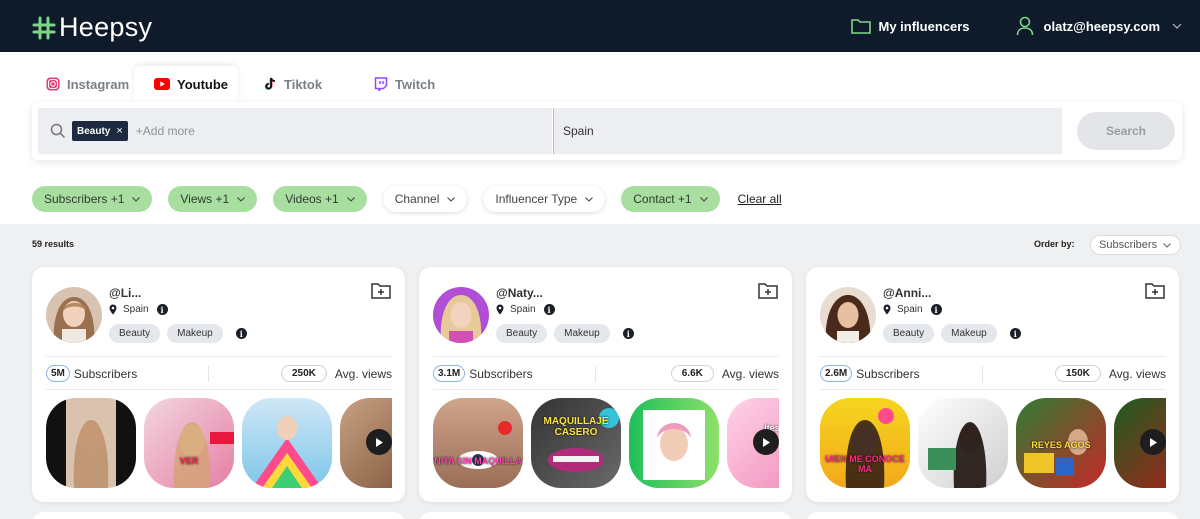 The height and width of the screenshot is (519, 1200). Describe the element at coordinates (162, 84) in the screenshot. I see `youtube-icon` at that location.